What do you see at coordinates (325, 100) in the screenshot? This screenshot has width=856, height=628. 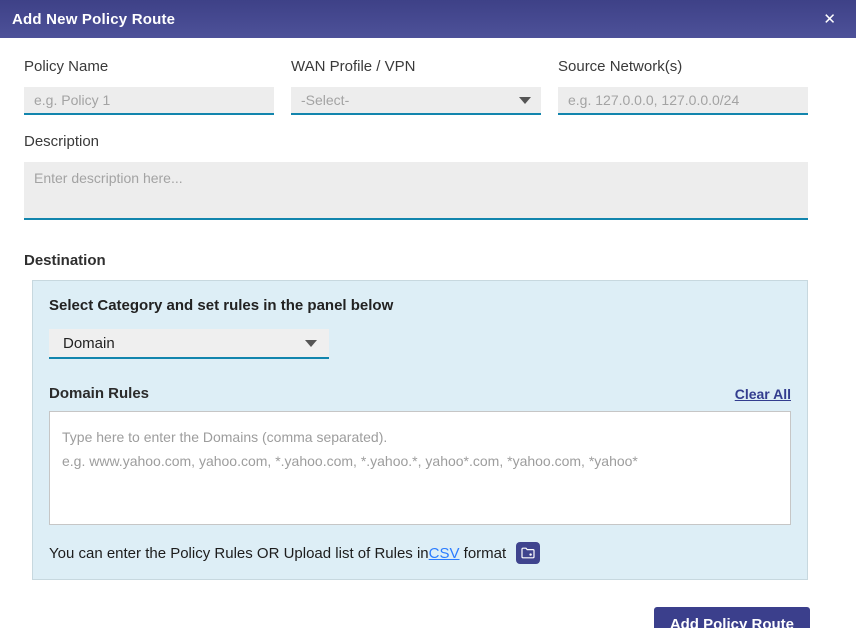 I see `wan-profile-selected-value: -Select-` at bounding box center [325, 100].